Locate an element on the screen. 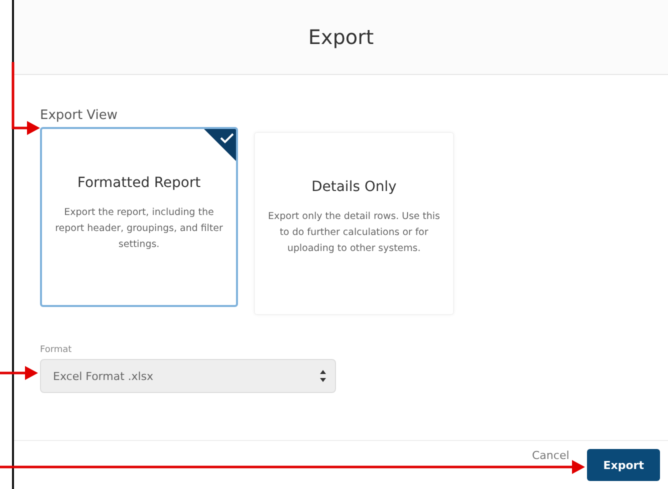  option-description: Export the report, including the report header, groupings, and filter settings. is located at coordinates (139, 229).